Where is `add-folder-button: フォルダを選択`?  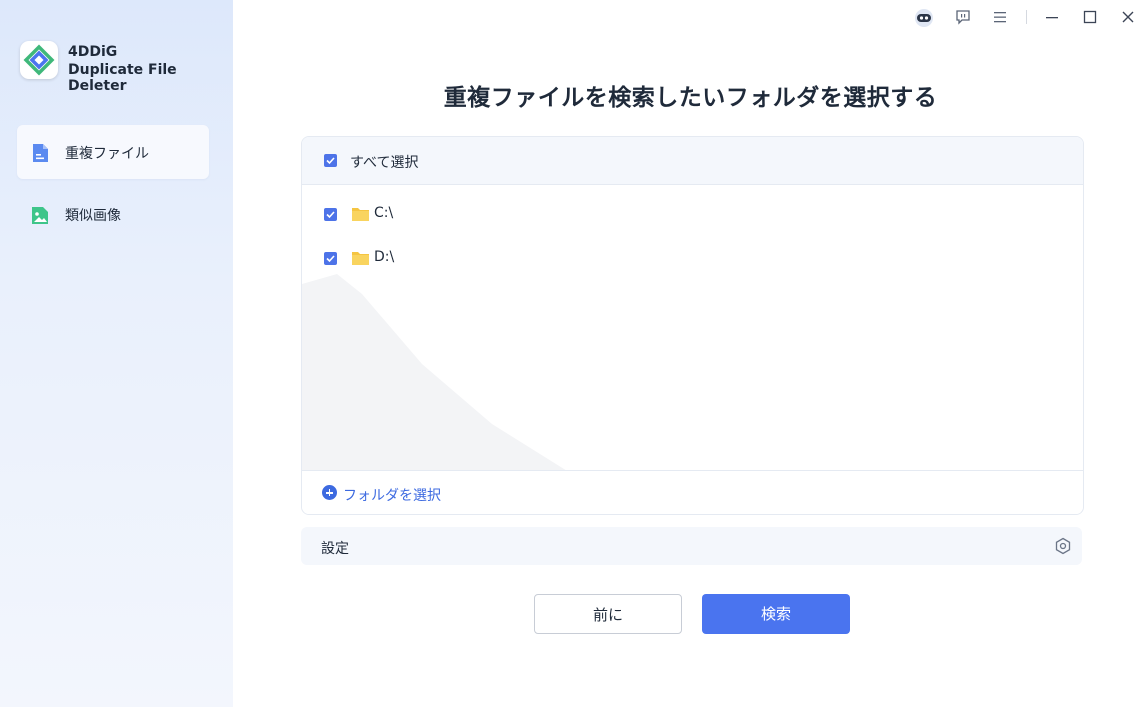
add-folder-button: フォルダを選択 is located at coordinates (692, 492).